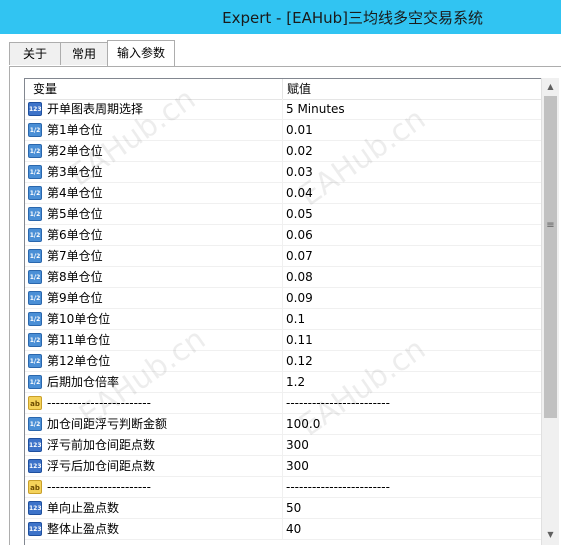 Image resolution: width=561 pixels, height=545 pixels. I want to click on parameter-name: 第5单仓位, so click(75, 214).